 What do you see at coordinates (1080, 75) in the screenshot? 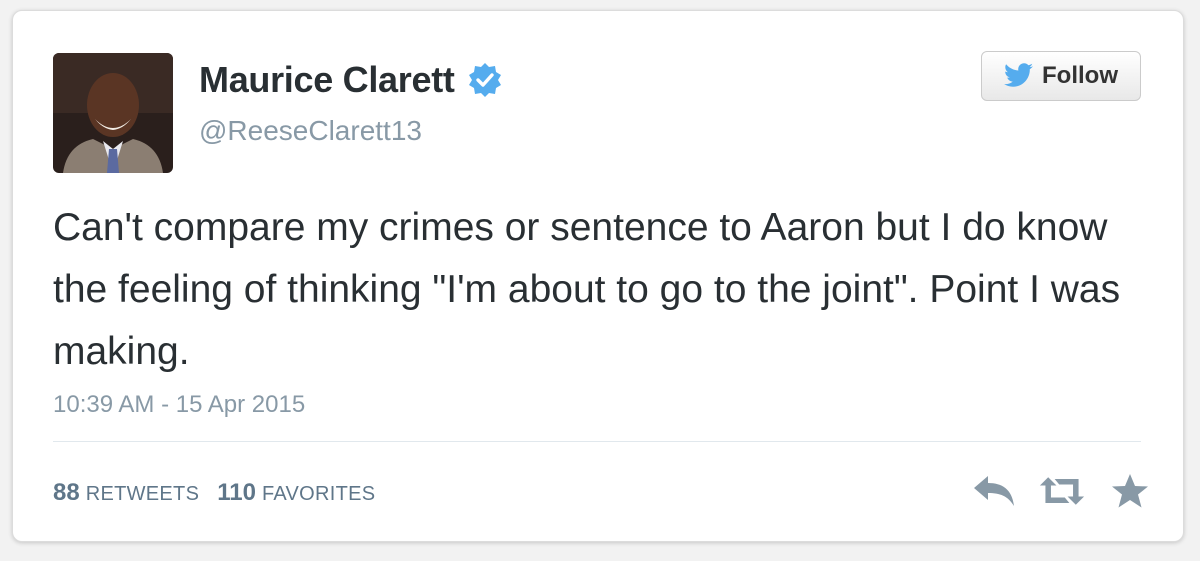
I see `follow-label: Follow` at bounding box center [1080, 75].